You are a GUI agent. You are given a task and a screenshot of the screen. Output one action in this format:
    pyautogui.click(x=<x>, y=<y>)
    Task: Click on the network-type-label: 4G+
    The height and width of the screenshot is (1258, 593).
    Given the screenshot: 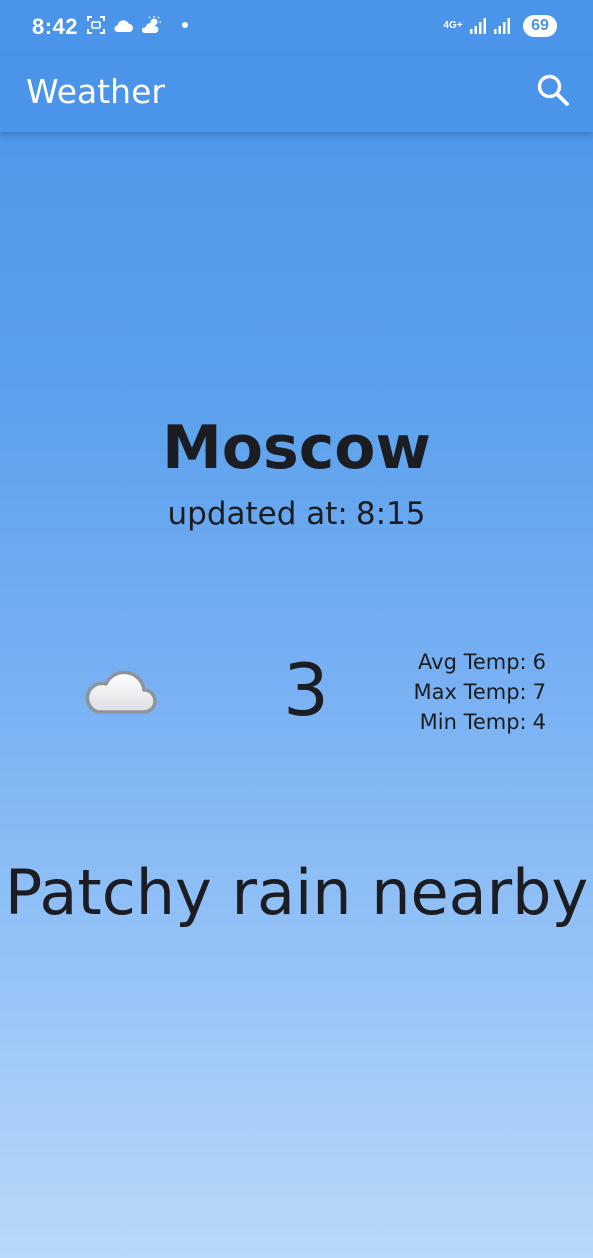 What is the action you would take?
    pyautogui.click(x=453, y=25)
    